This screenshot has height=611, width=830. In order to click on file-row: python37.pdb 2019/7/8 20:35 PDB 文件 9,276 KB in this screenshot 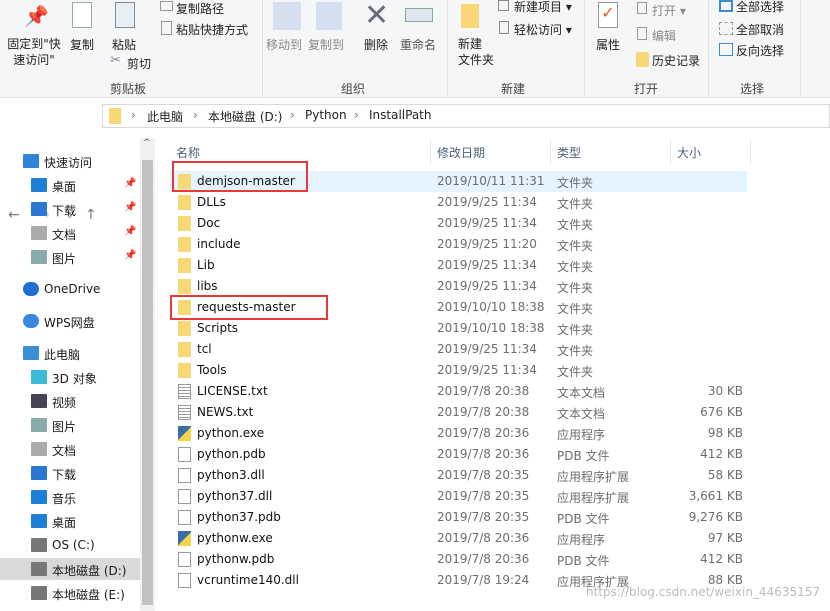, I will do `click(458, 517)`.